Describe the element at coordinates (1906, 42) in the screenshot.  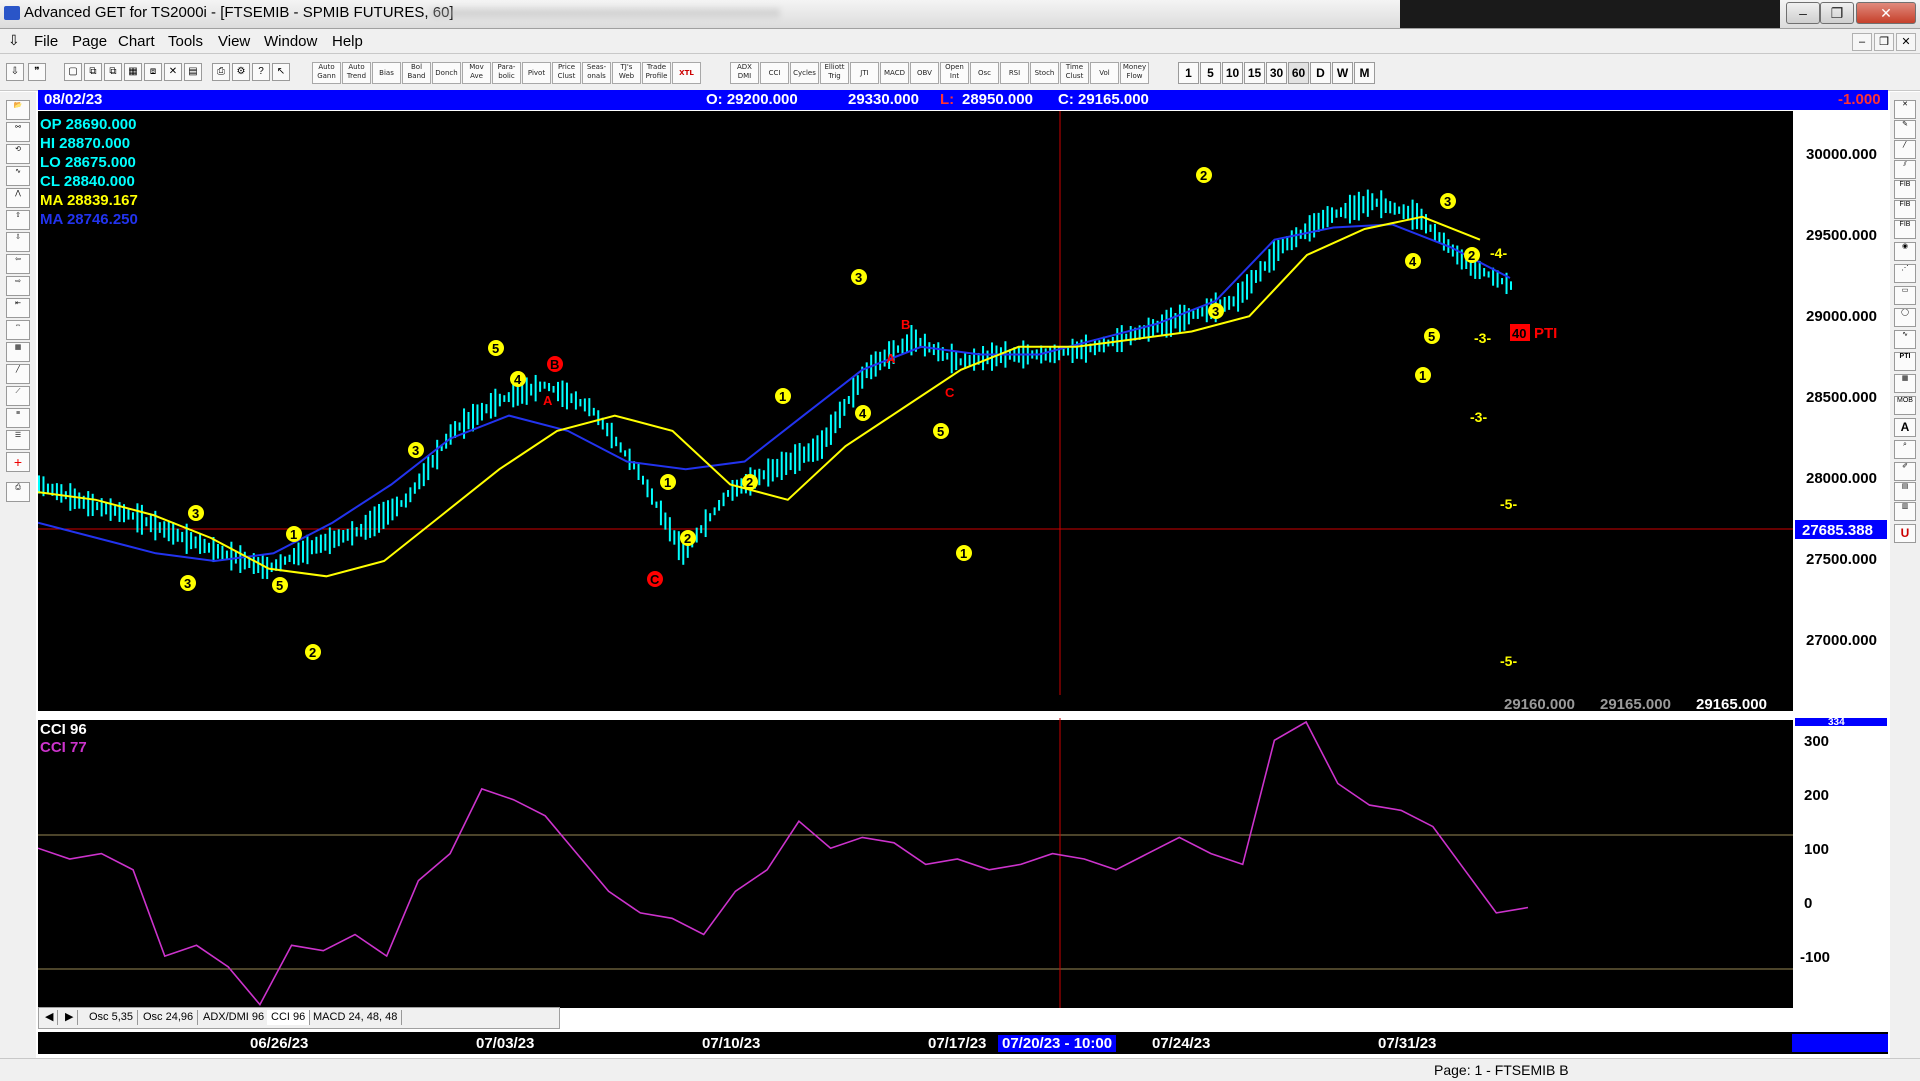
I see `mdi-close-button: ✕` at that location.